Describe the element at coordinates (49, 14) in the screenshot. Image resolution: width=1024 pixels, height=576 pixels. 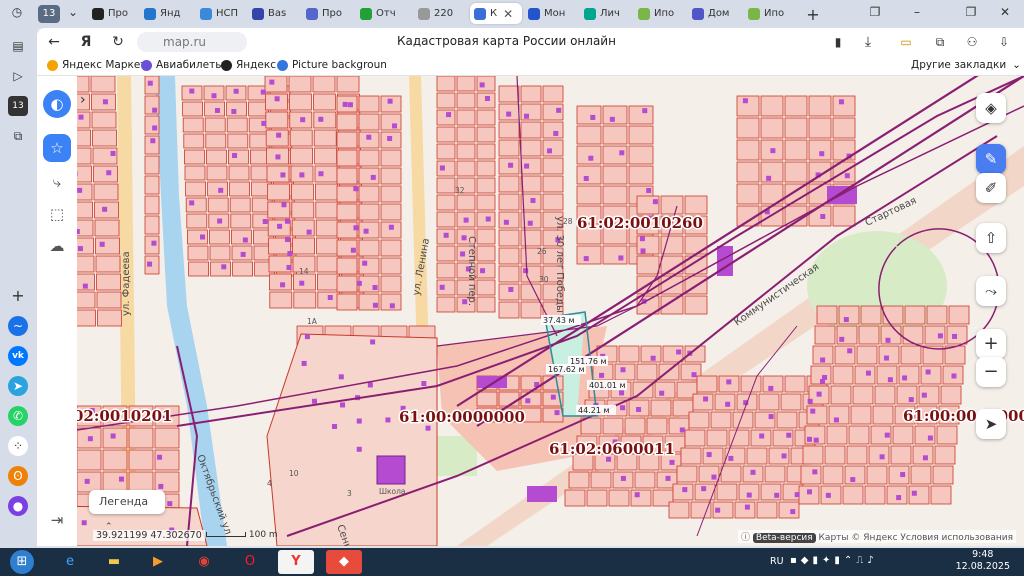
I see `tab-counter: 13` at that location.